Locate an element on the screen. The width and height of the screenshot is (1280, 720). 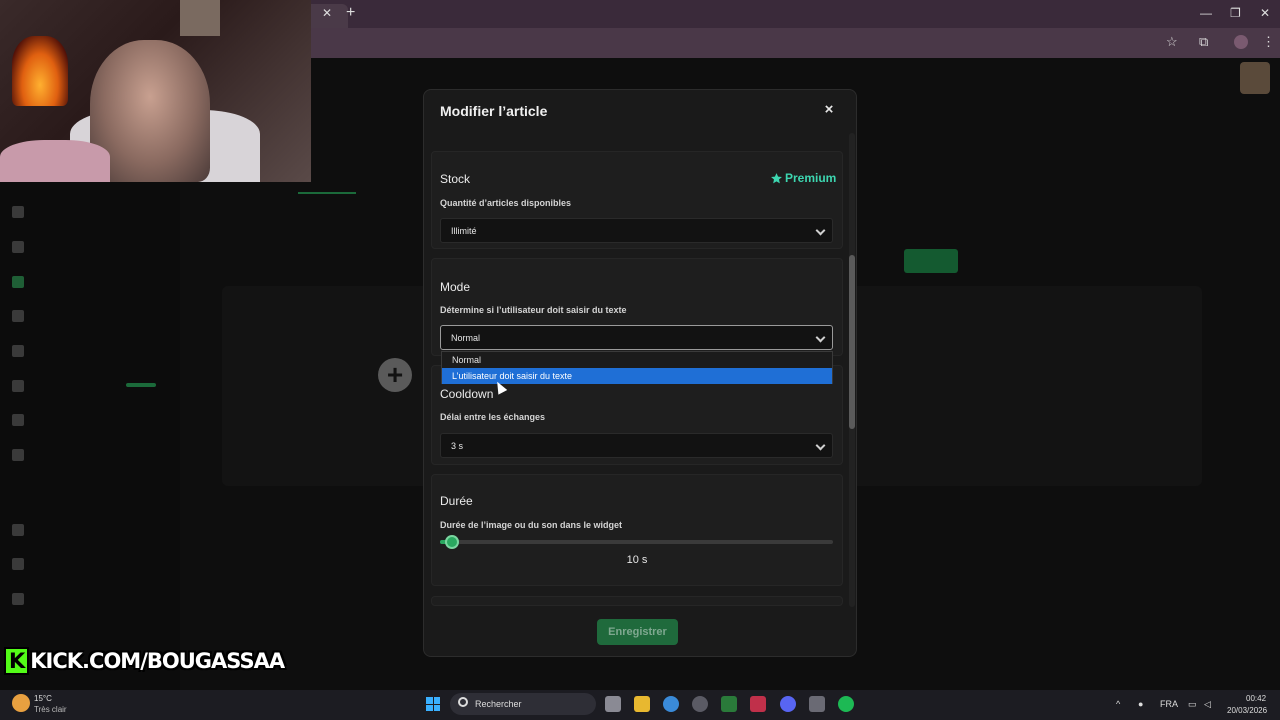
mode-select-value: Normal is located at coordinates (466, 338).